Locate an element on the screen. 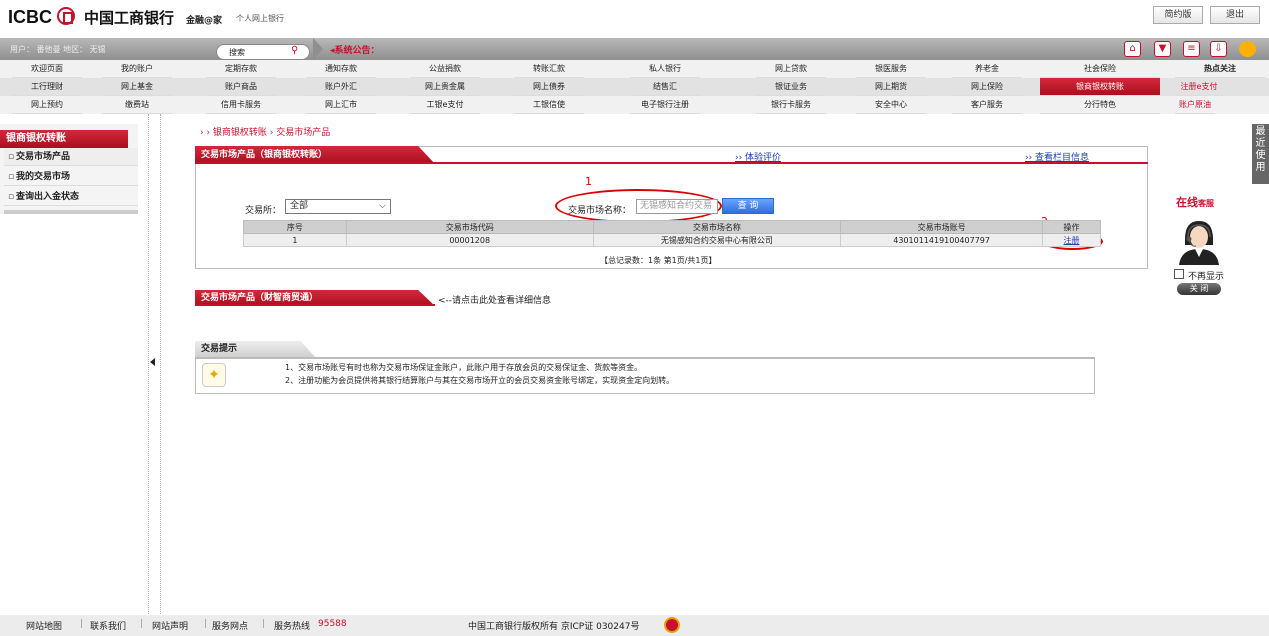  search-input: 搜索 ⚲ is located at coordinates (263, 52).